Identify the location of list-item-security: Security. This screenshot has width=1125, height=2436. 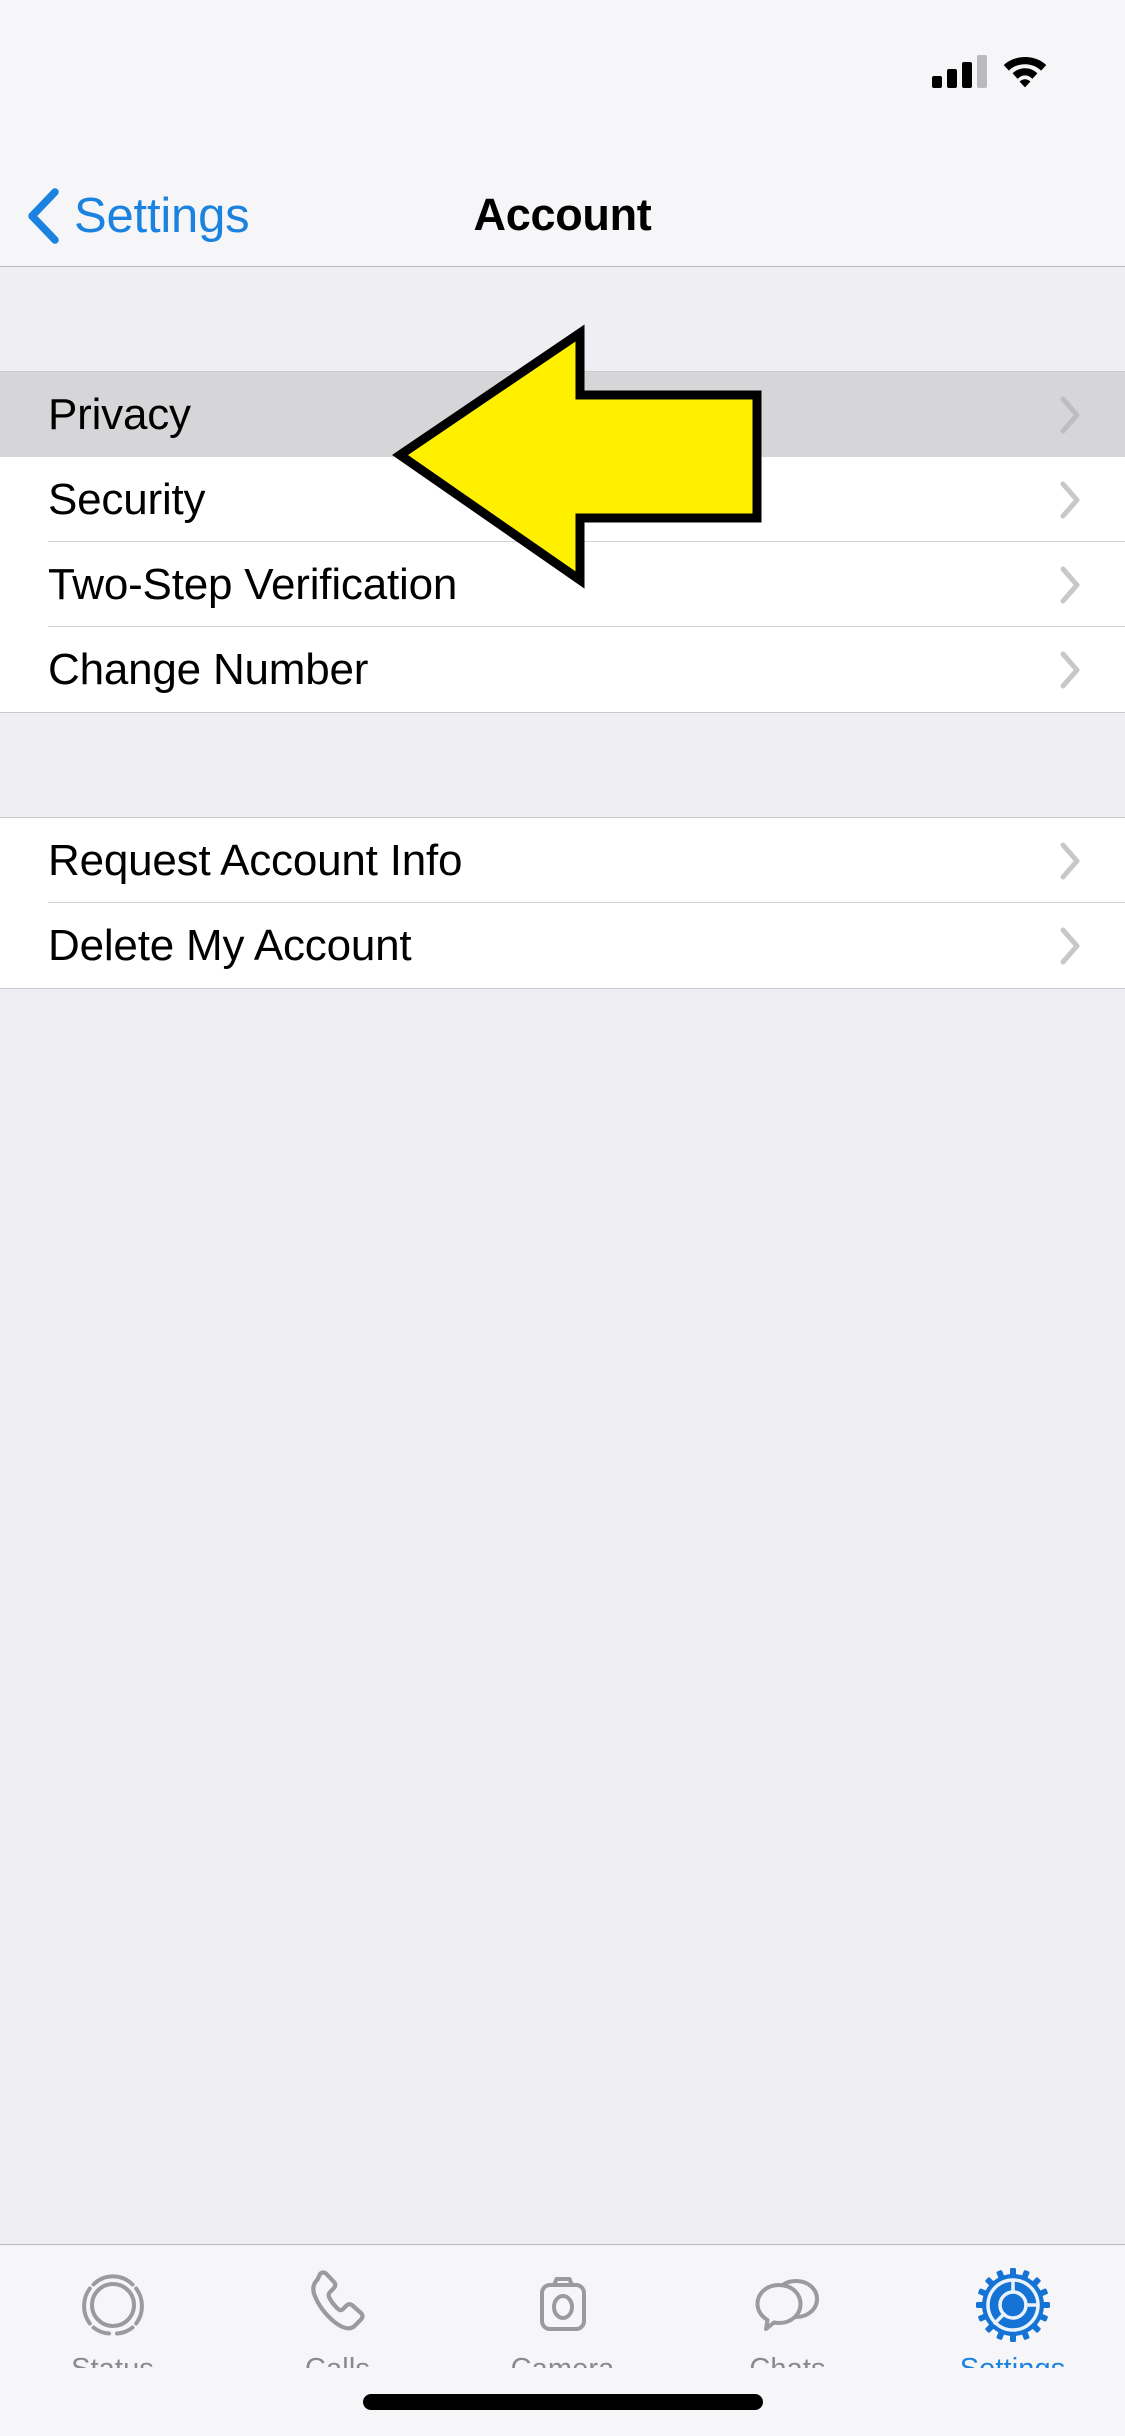
(562, 499).